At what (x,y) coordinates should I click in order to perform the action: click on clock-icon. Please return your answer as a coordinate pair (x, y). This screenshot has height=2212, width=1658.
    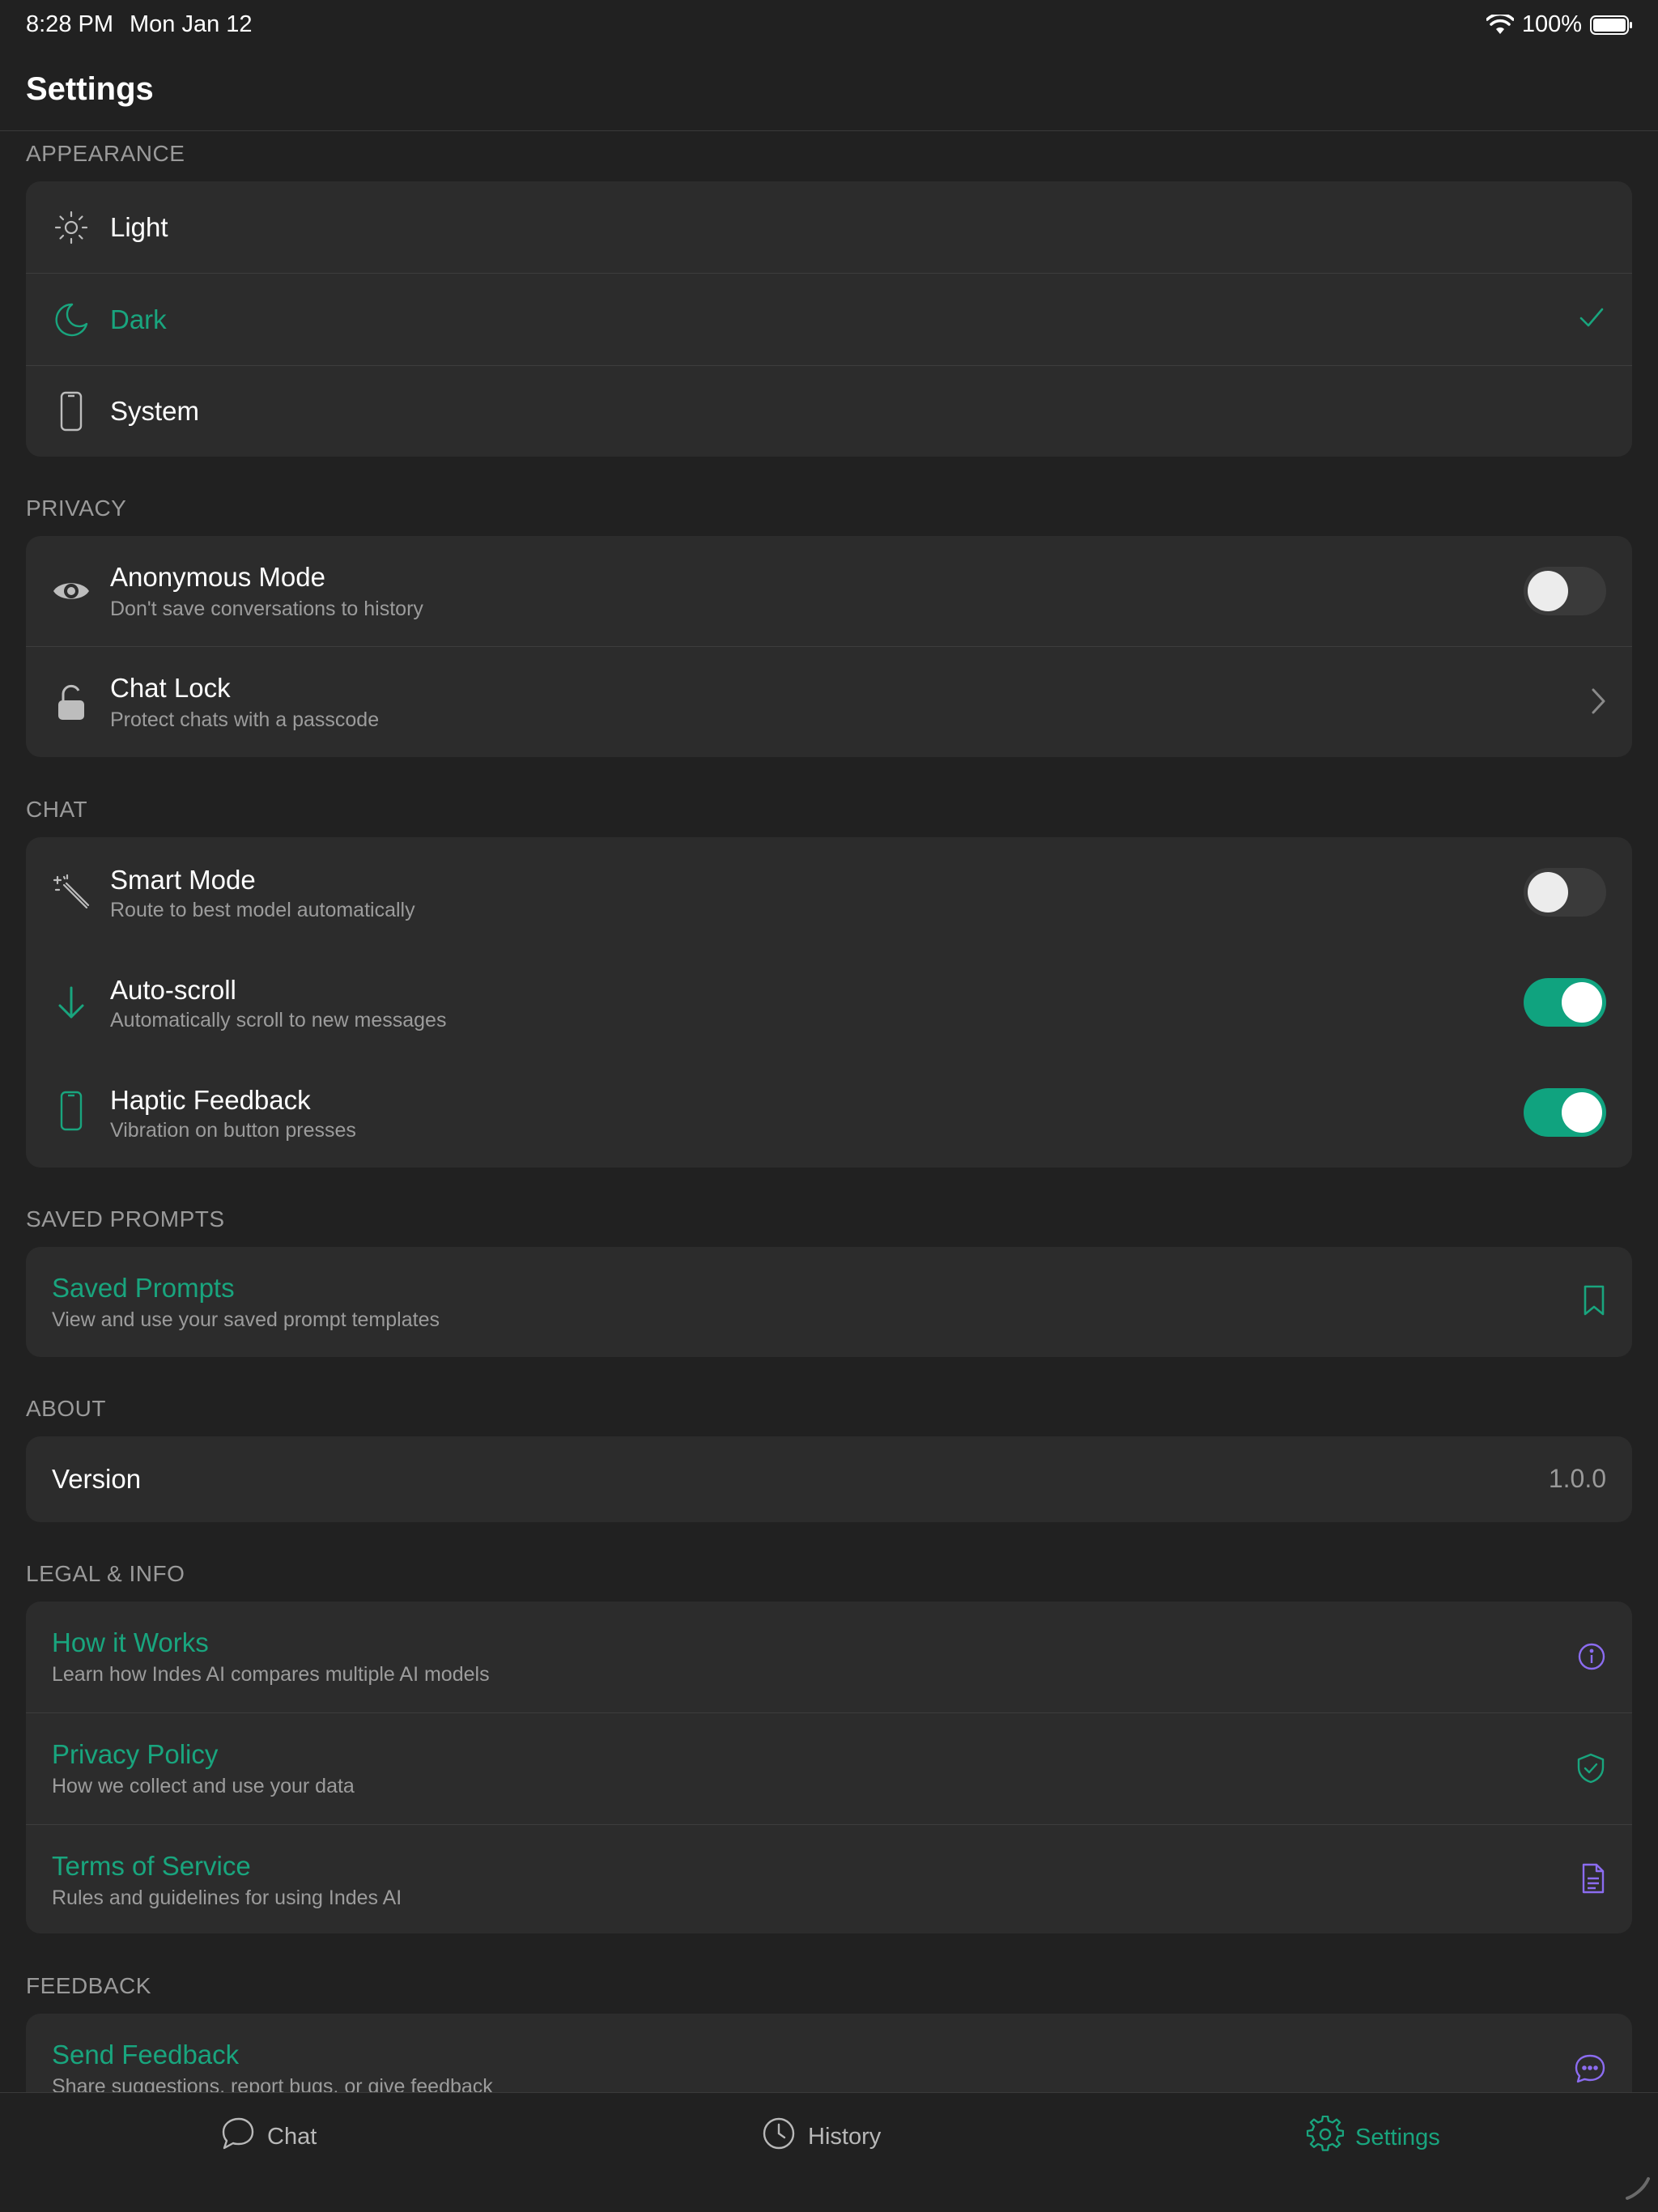
    Looking at the image, I should click on (779, 2137).